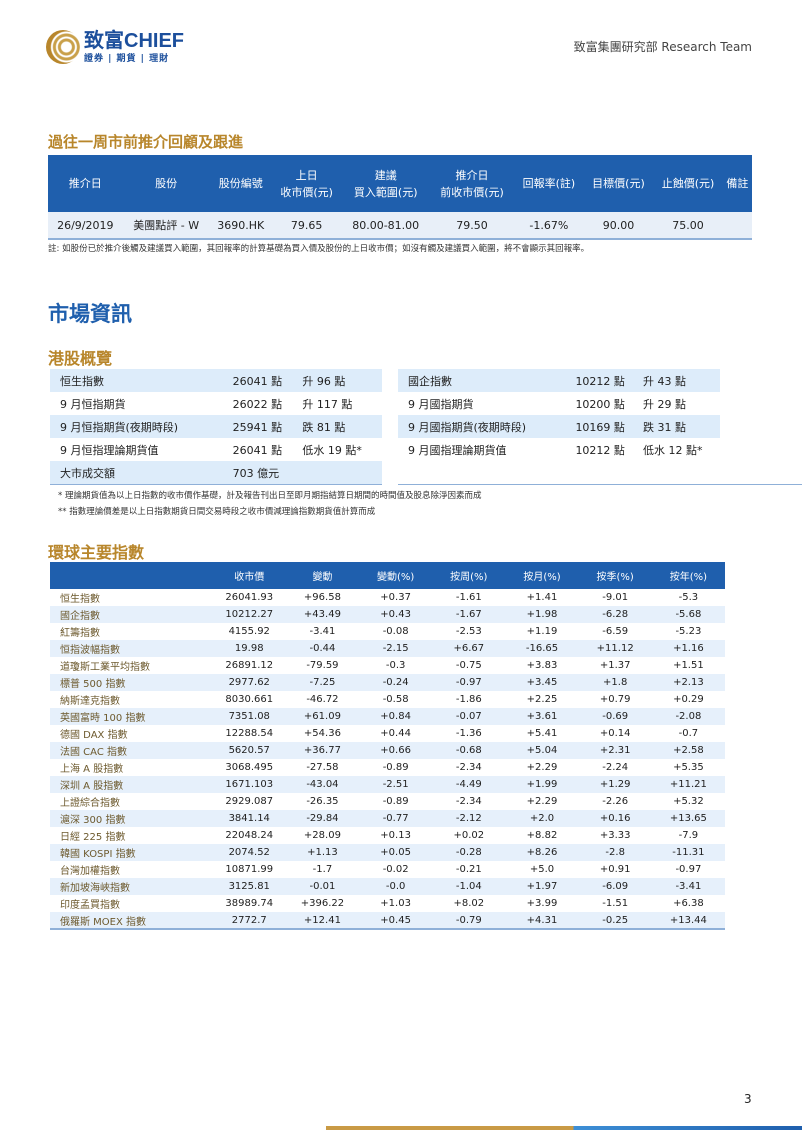 The width and height of the screenshot is (802, 1133). Describe the element at coordinates (396, 575) in the screenshot. I see `global-col-header: 變動(%)` at that location.